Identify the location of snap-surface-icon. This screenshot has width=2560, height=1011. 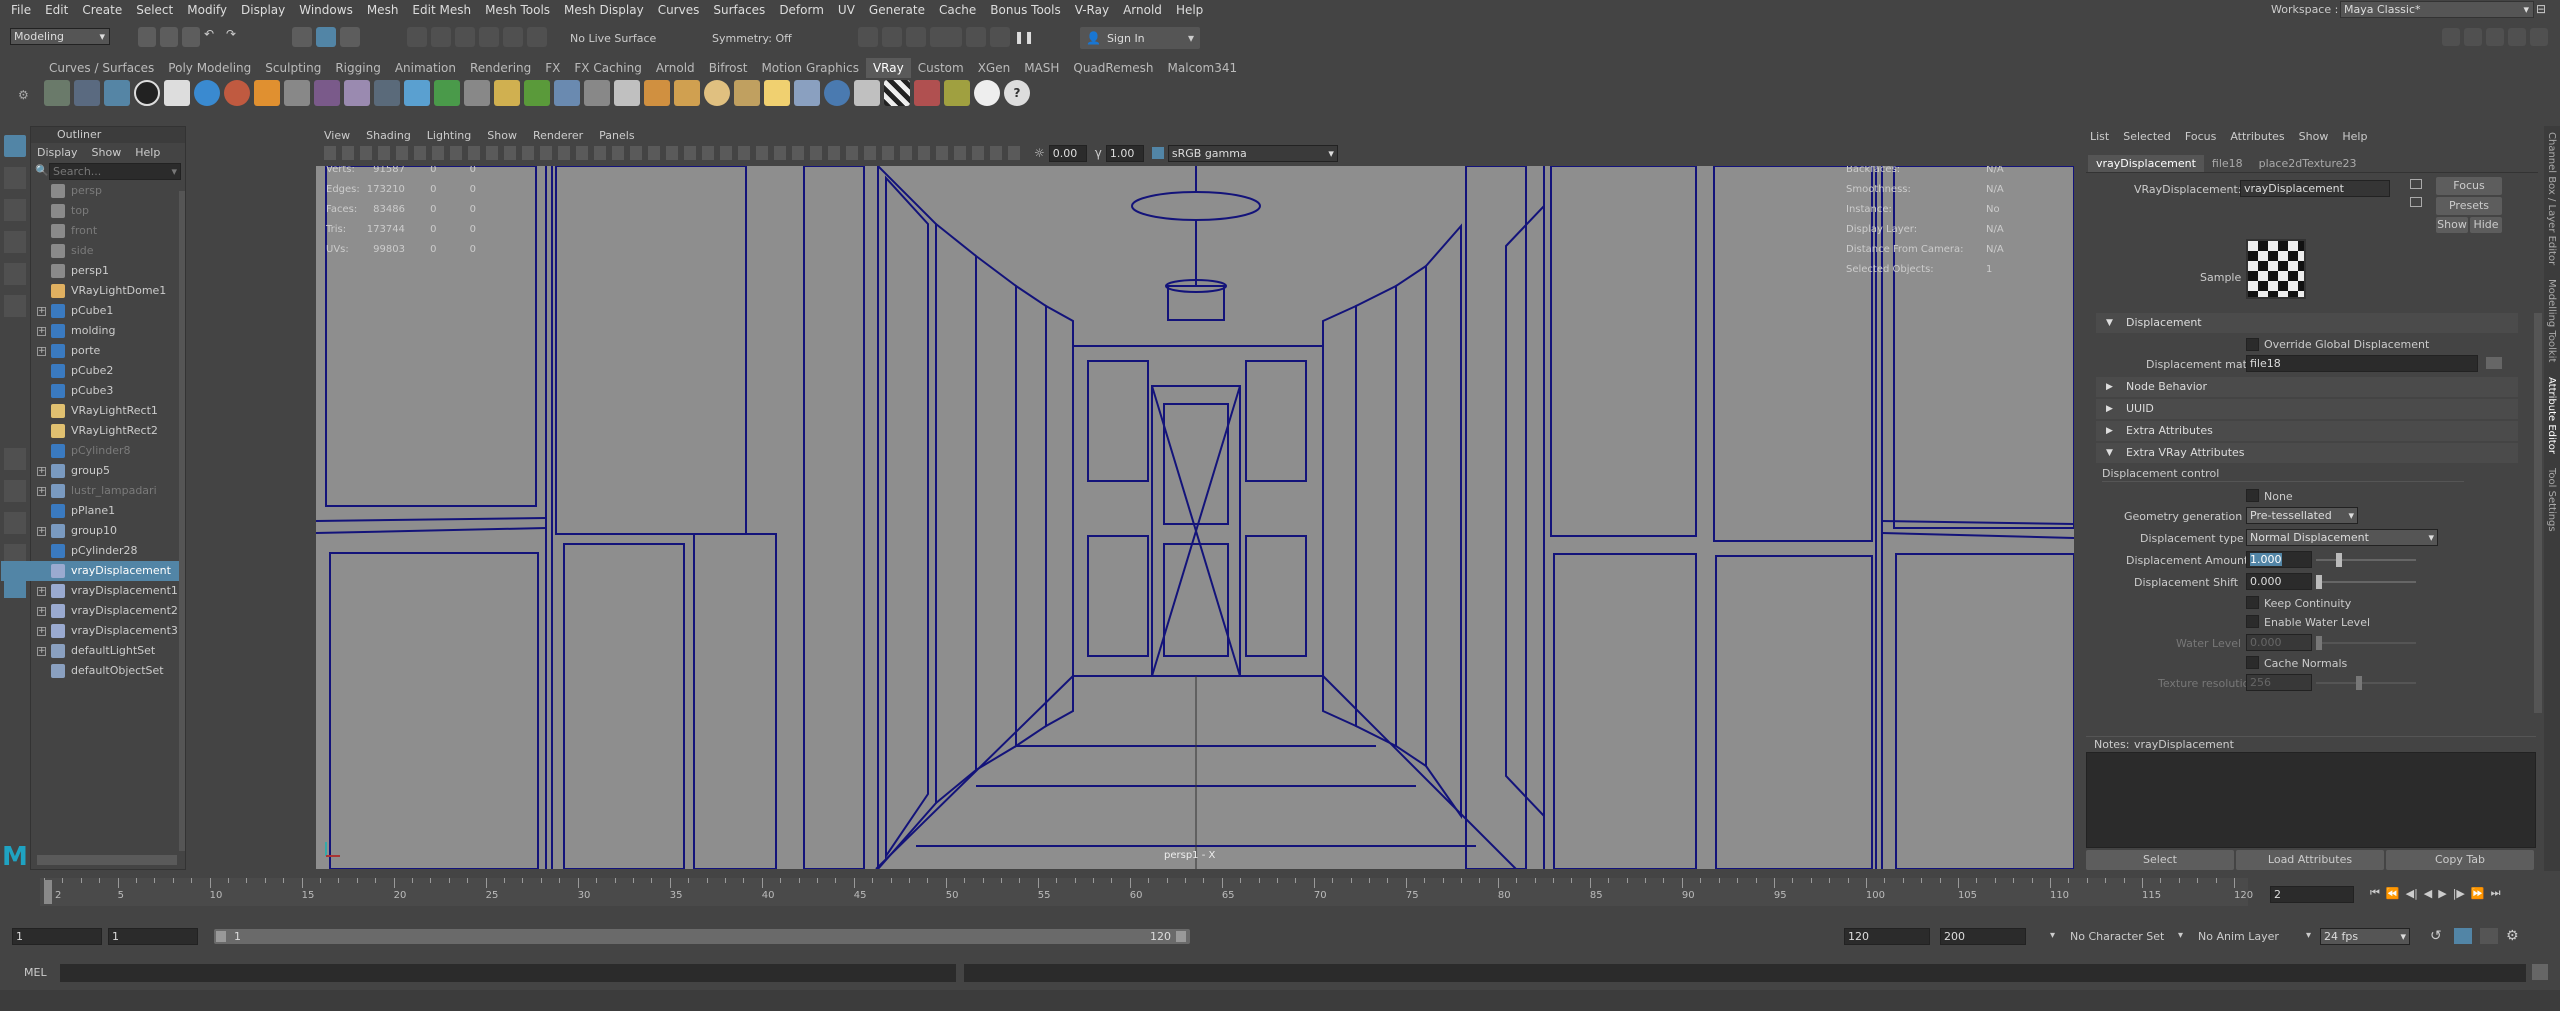
(513, 37).